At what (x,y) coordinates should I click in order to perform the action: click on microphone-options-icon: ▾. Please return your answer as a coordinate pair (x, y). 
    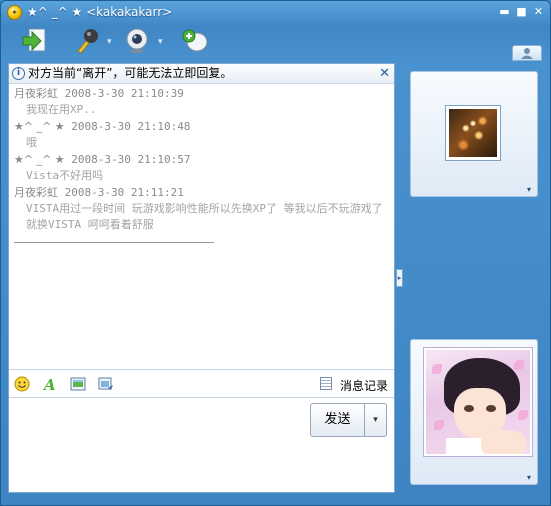
    Looking at the image, I should click on (109, 42).